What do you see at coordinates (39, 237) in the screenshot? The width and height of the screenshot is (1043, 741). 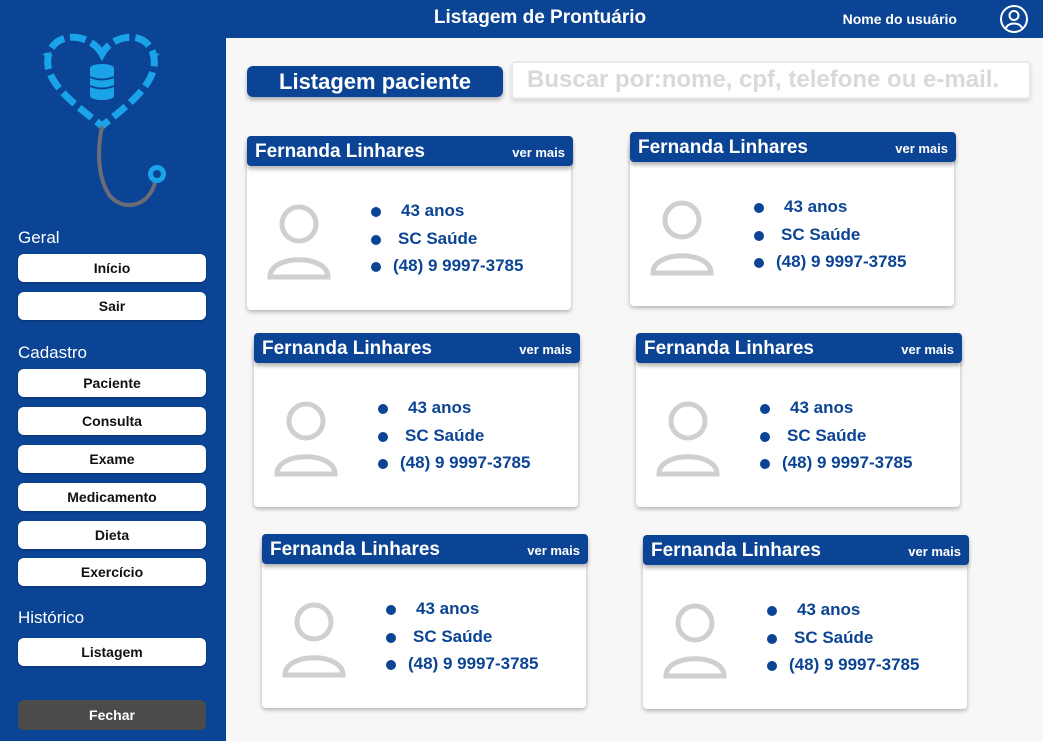 I see `section-title-geral: Geral` at bounding box center [39, 237].